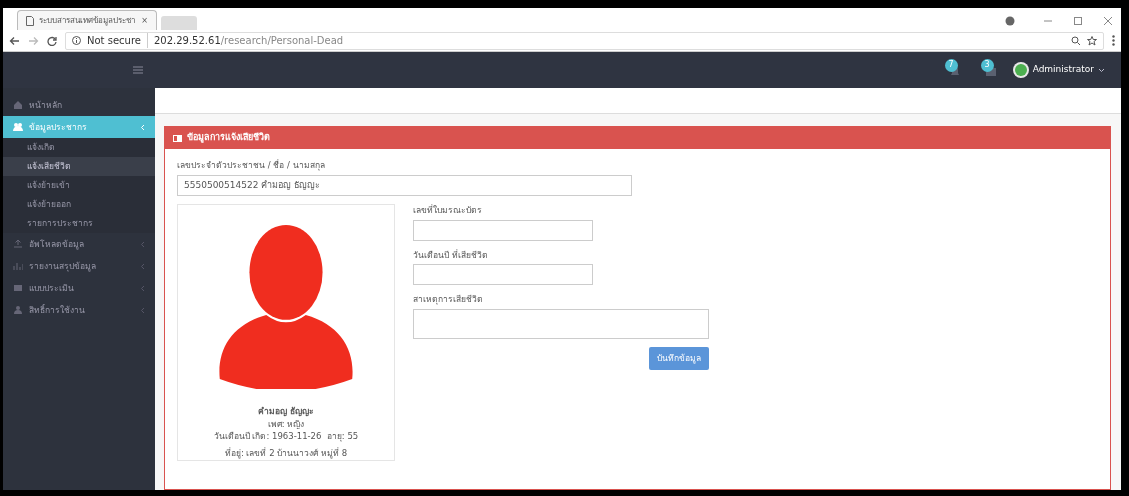 Image resolution: width=1129 pixels, height=496 pixels. What do you see at coordinates (679, 358) in the screenshot?
I see `save-button: บันทึกข้อมูล` at bounding box center [679, 358].